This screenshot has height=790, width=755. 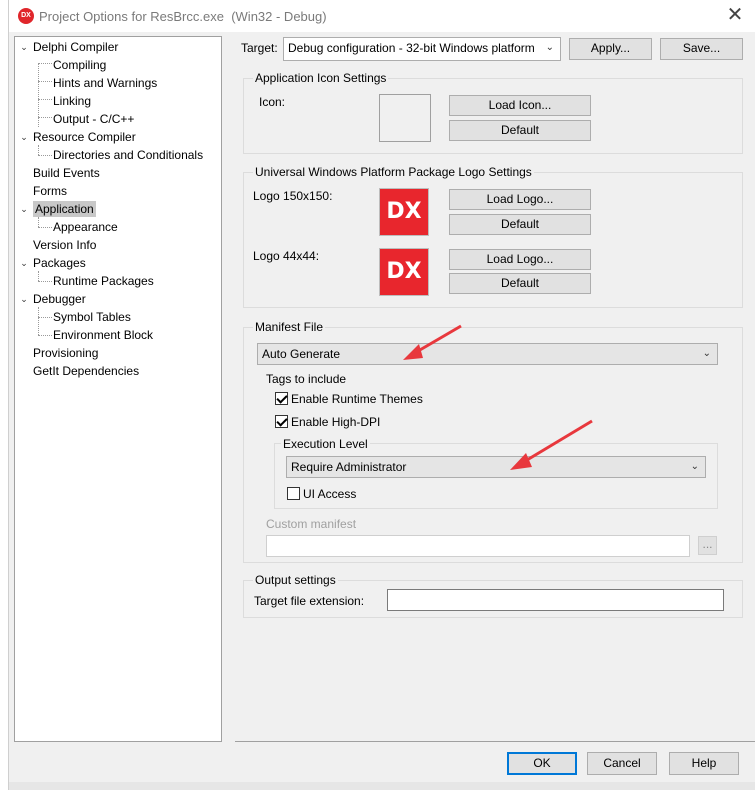 What do you see at coordinates (306, 379) in the screenshot?
I see `tags-label: Tags to include` at bounding box center [306, 379].